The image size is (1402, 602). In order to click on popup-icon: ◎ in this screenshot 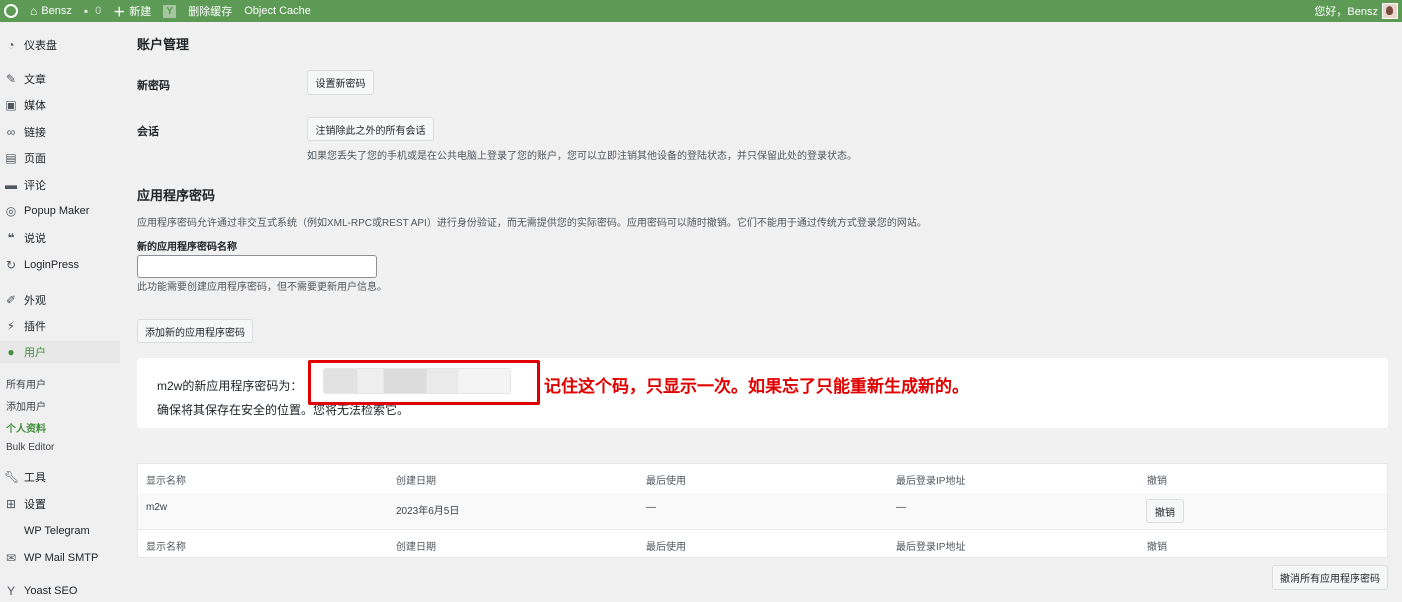, I will do `click(11, 211)`.